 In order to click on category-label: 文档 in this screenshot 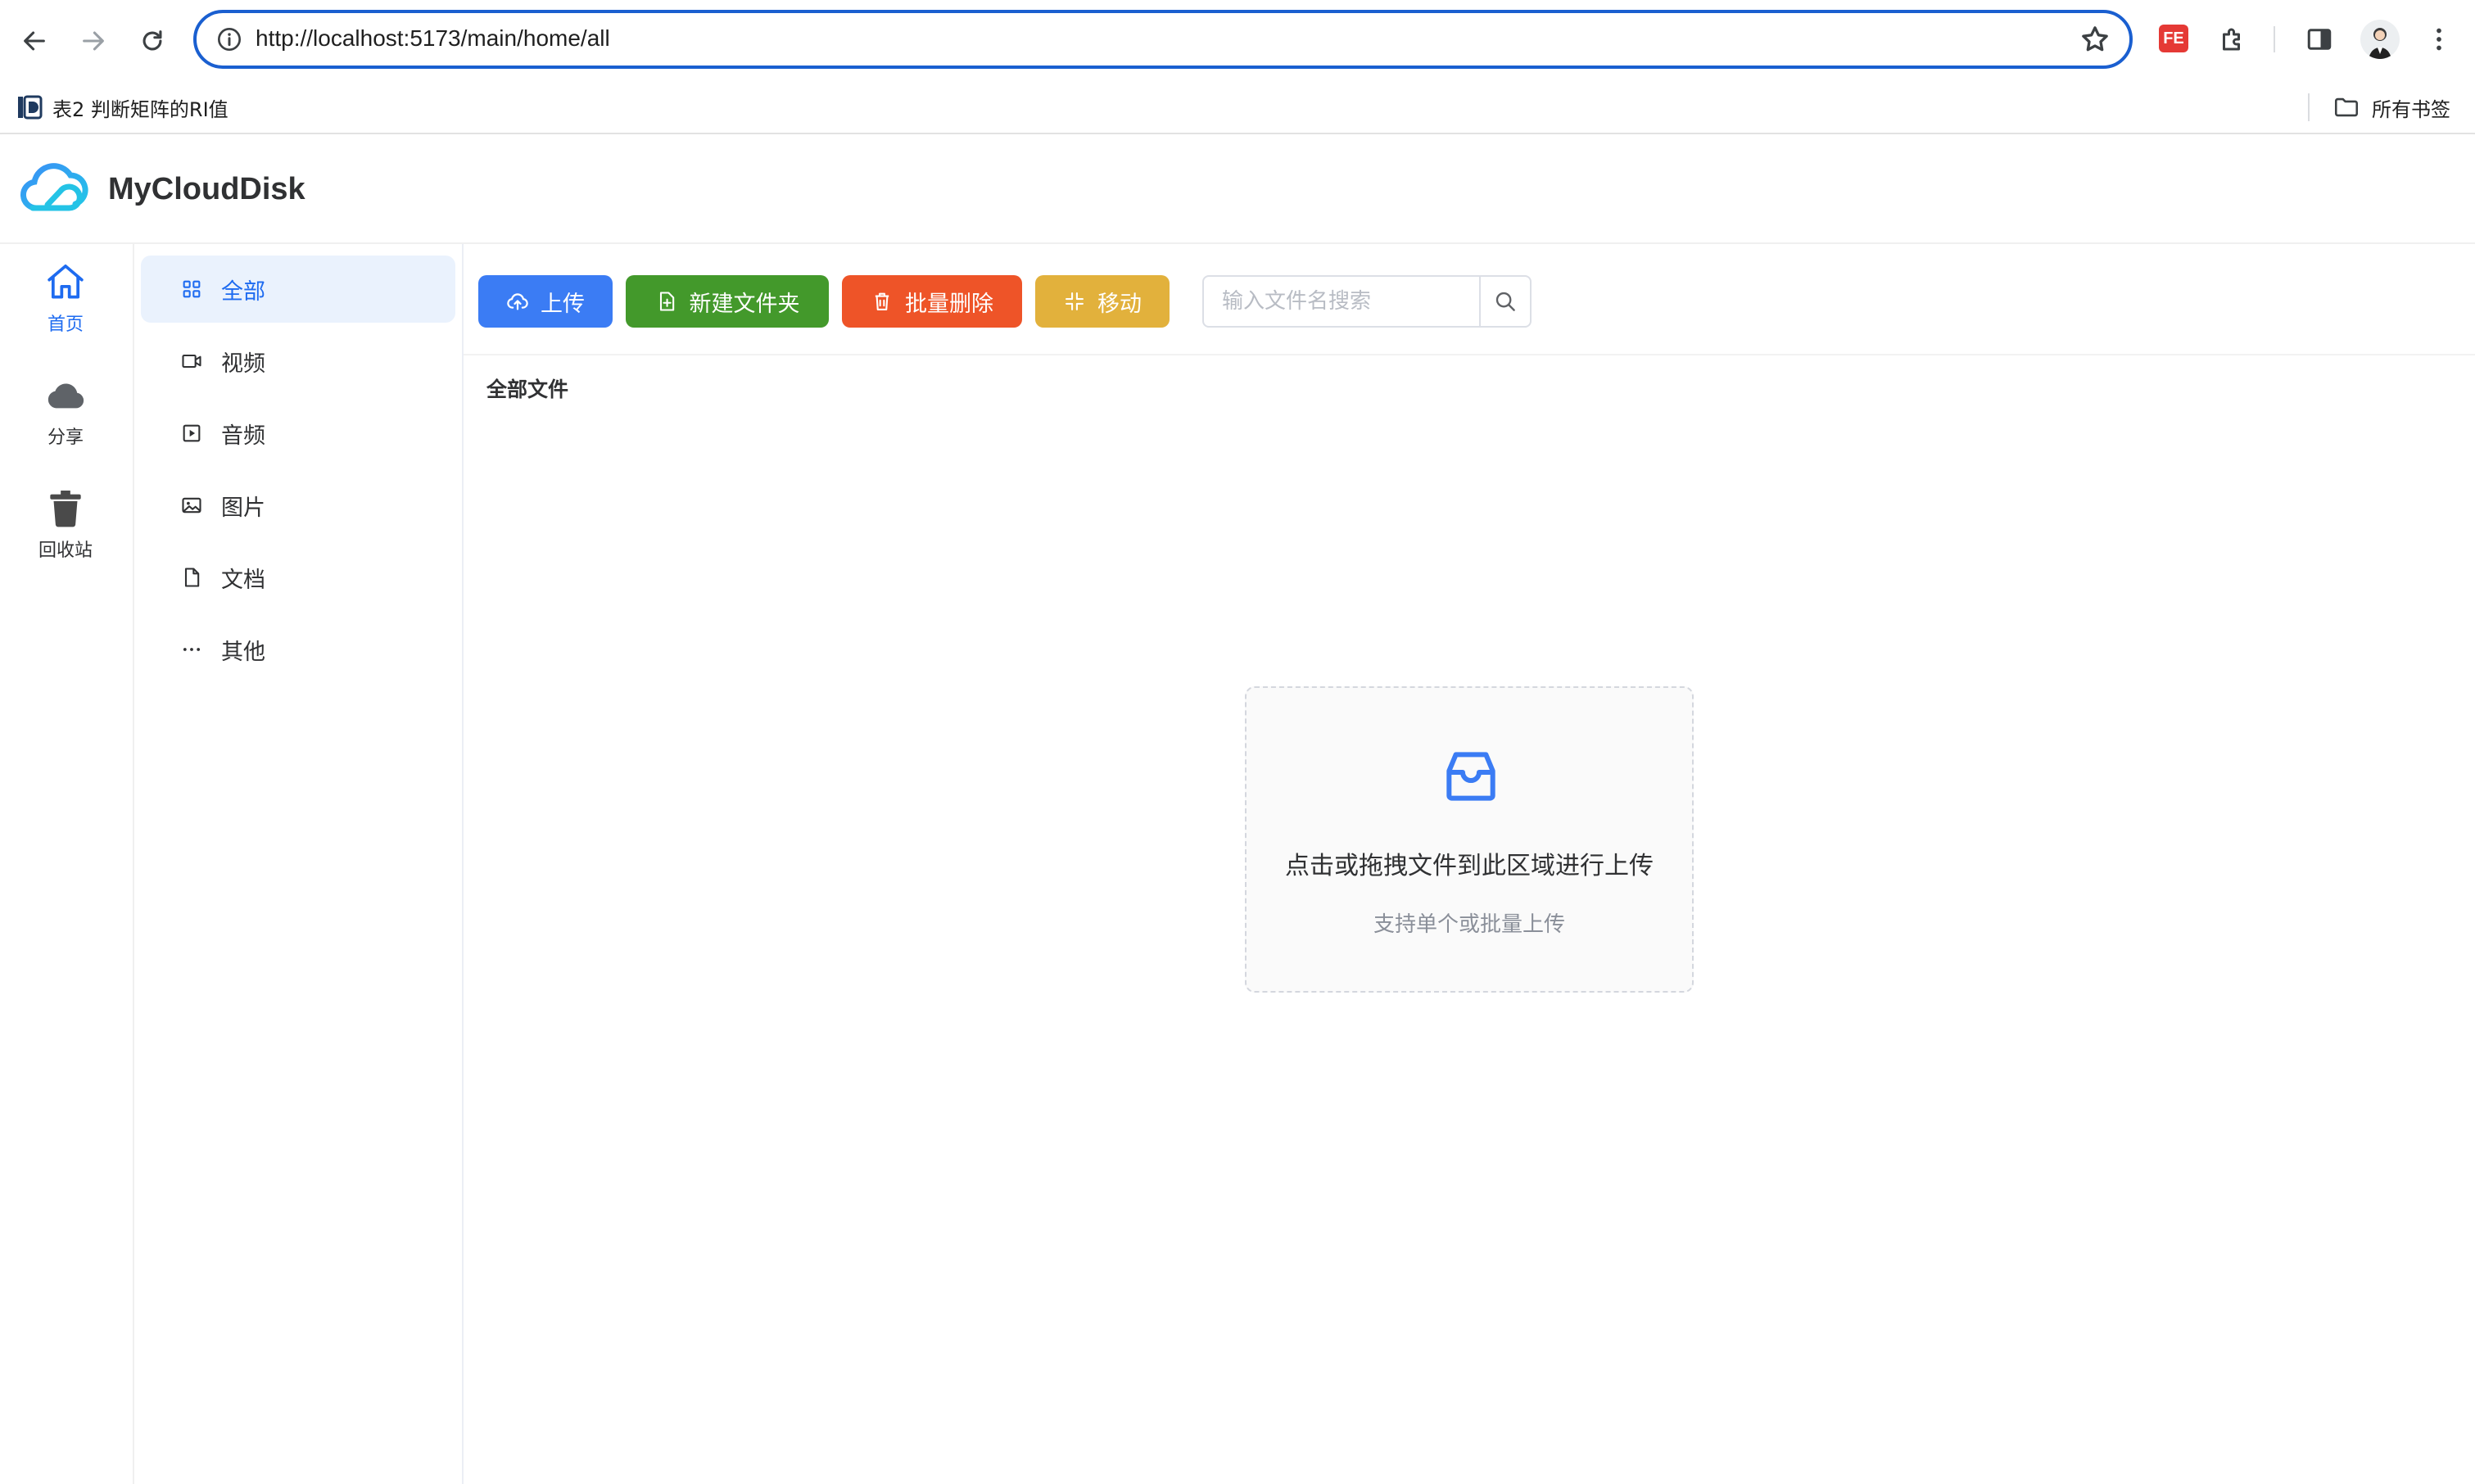, I will do `click(243, 580)`.